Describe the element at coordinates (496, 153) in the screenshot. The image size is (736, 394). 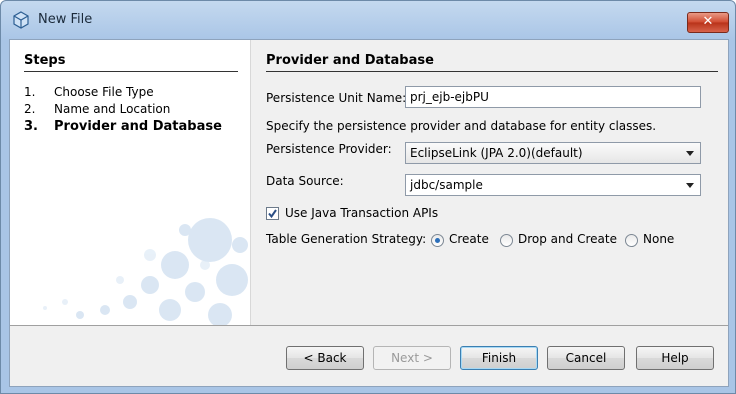
I see `provider-value: EclipseLink (JPA 2.0)(default)` at that location.